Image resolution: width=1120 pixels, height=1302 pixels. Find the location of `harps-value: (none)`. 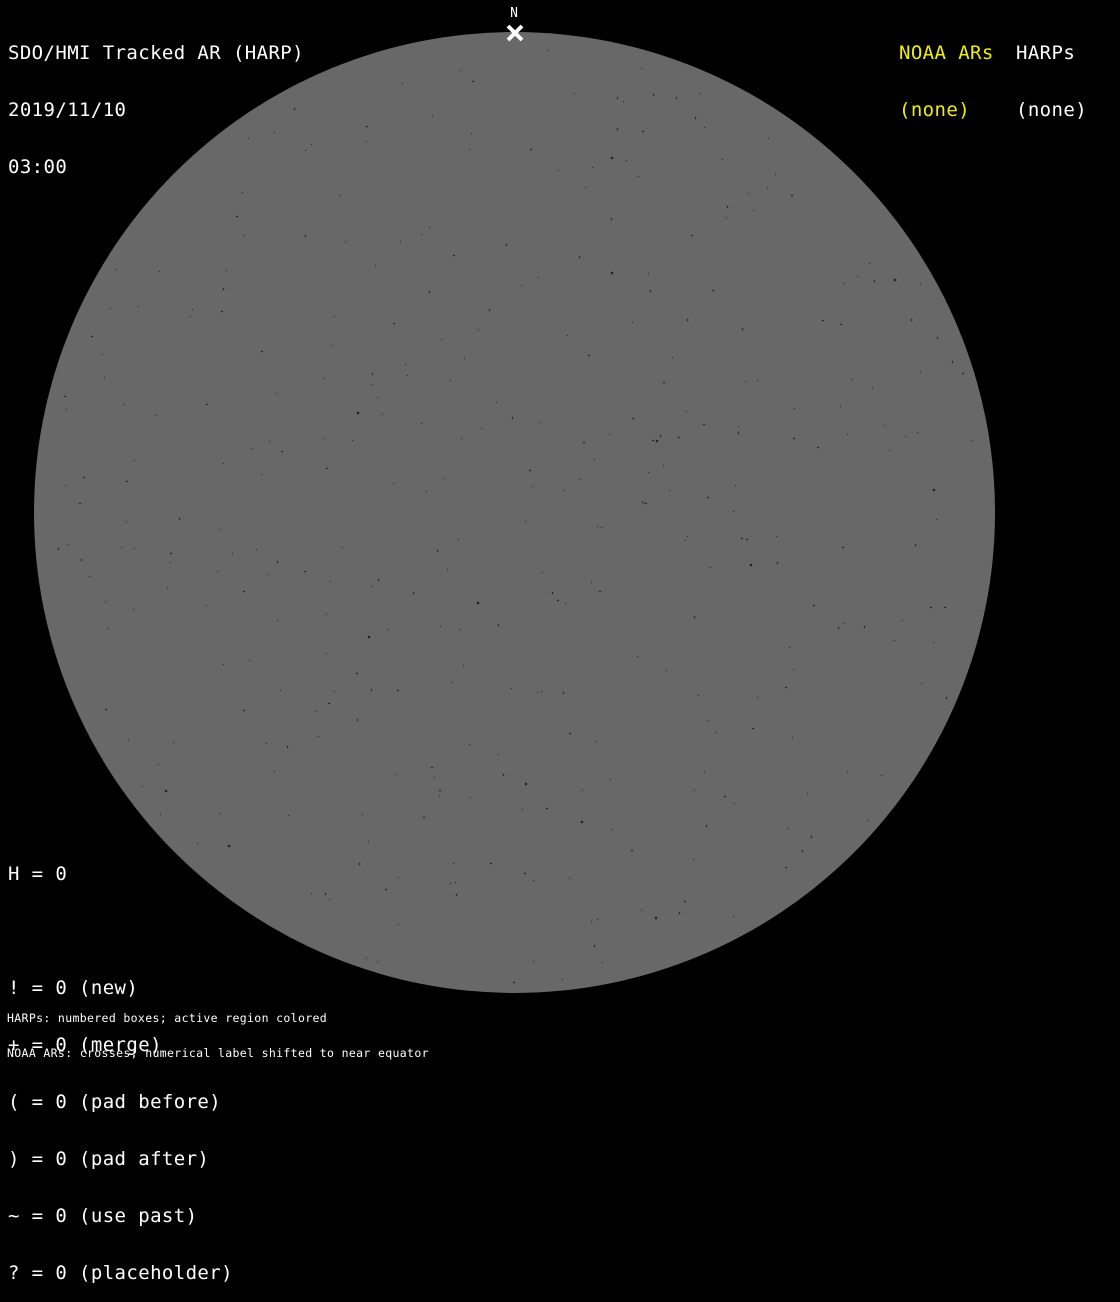

harps-value: (none) is located at coordinates (1052, 110).